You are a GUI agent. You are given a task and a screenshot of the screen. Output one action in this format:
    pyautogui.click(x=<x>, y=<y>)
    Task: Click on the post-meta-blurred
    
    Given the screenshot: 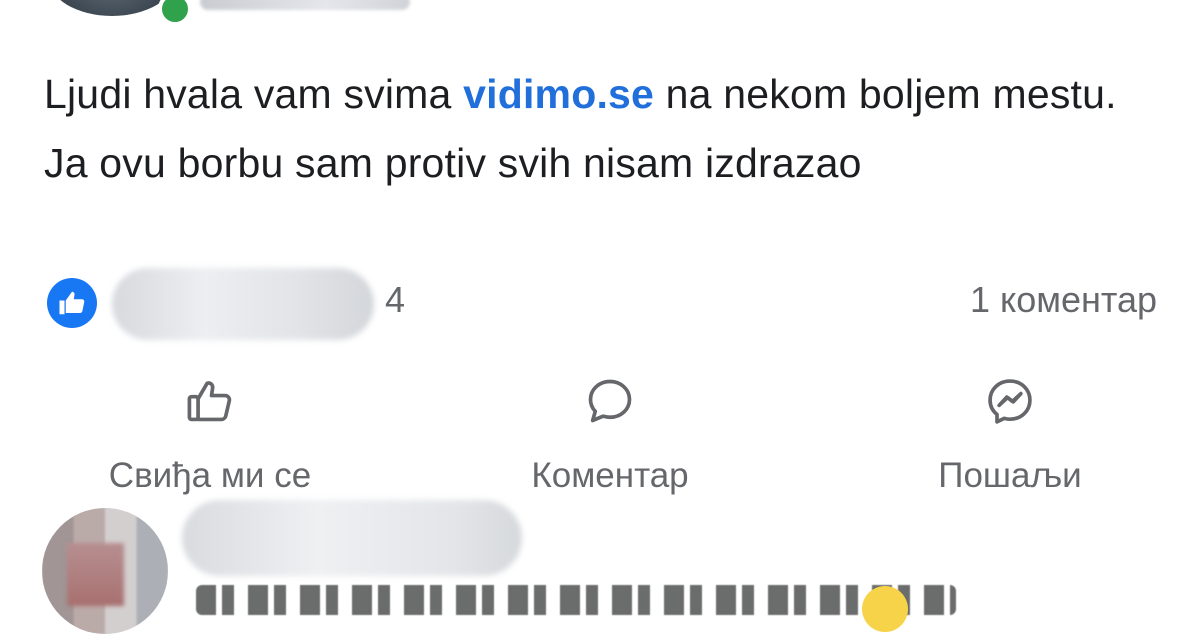 What is the action you would take?
    pyautogui.click(x=305, y=5)
    